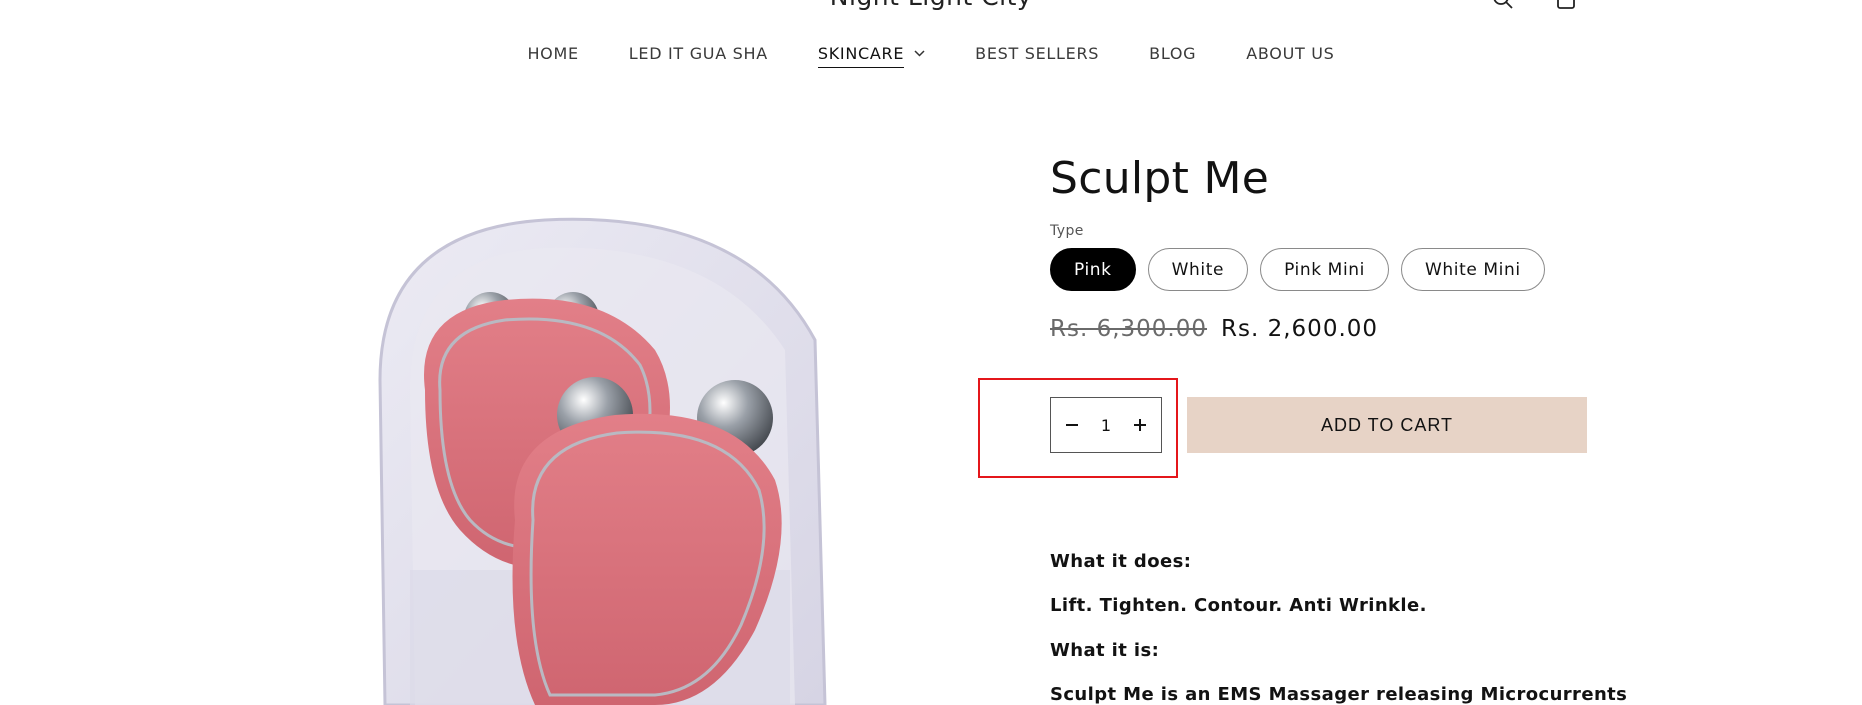 The height and width of the screenshot is (705, 1862). I want to click on nav-blog: BLOG, so click(1172, 53).